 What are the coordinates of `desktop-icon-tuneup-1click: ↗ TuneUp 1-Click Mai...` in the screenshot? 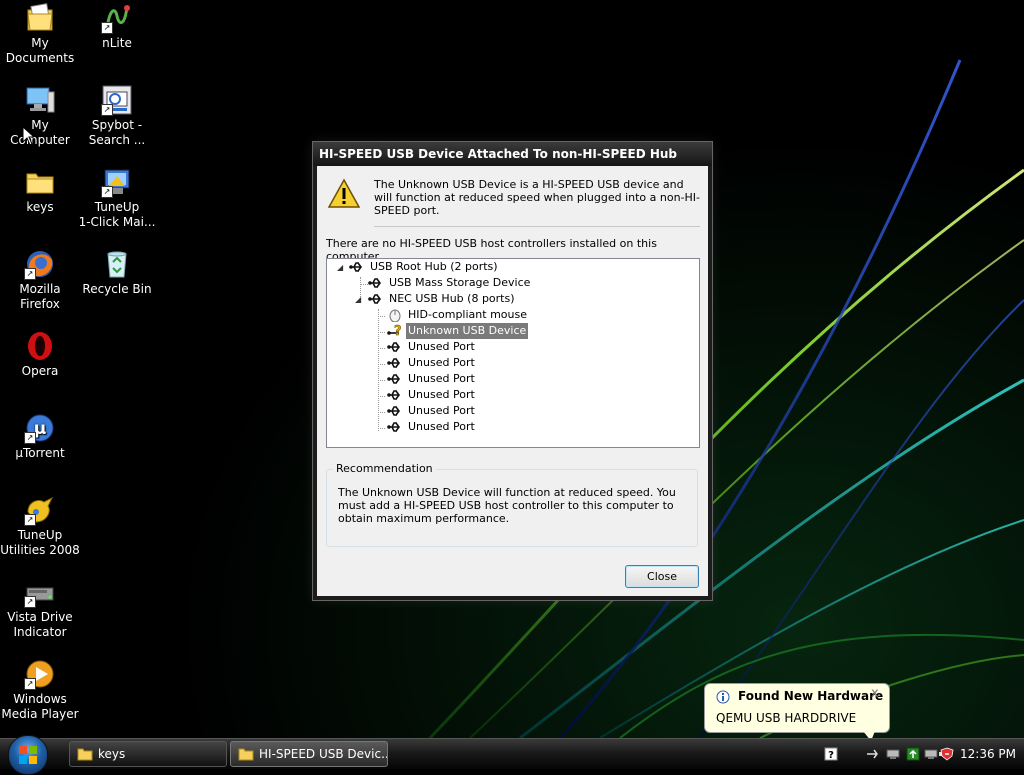 It's located at (117, 198).